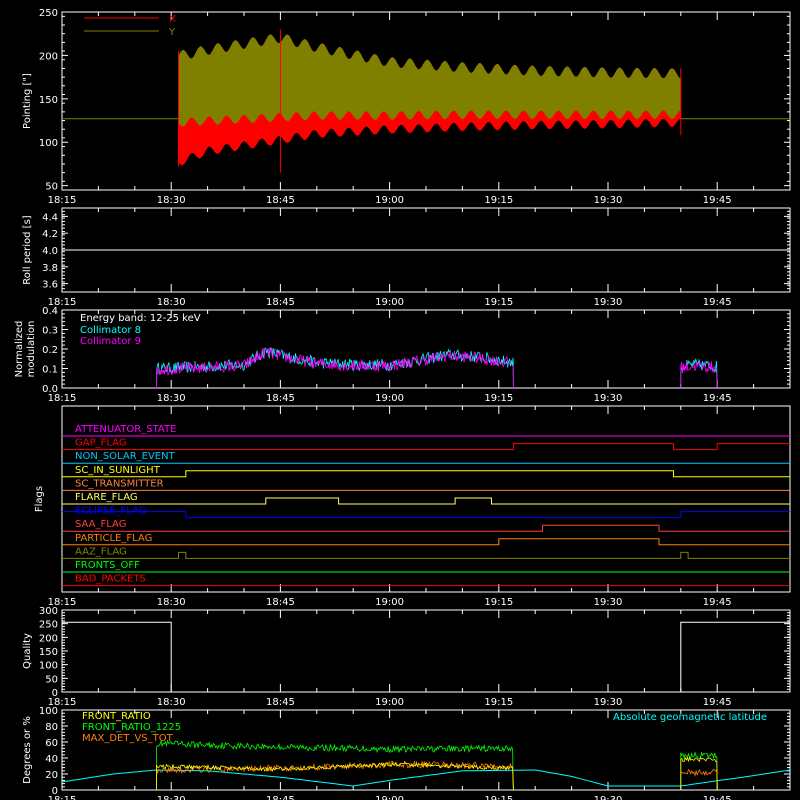 This screenshot has height=800, width=800. What do you see at coordinates (51, 759) in the screenshot?
I see `y-tick-label: 40` at bounding box center [51, 759].